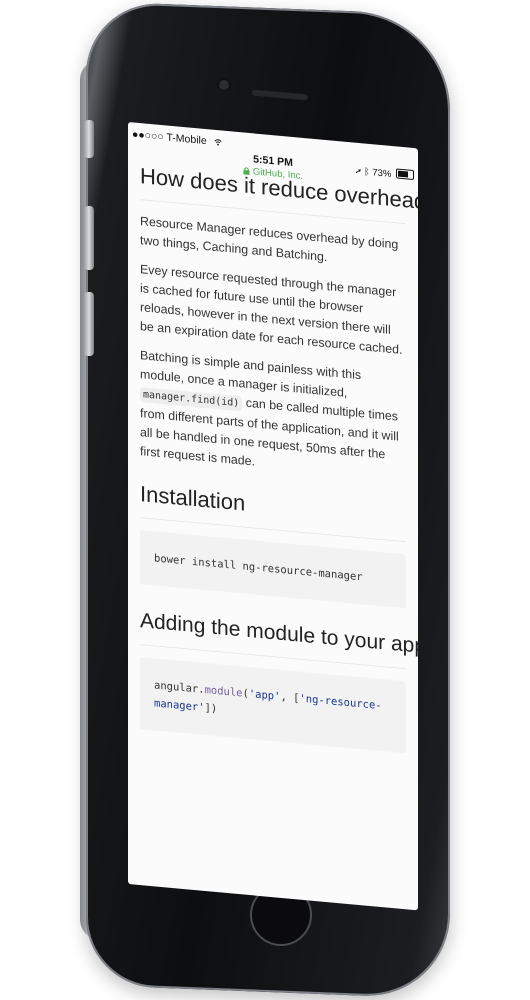 The image size is (530, 1000). What do you see at coordinates (358, 171) in the screenshot?
I see `location-icon: ➚` at bounding box center [358, 171].